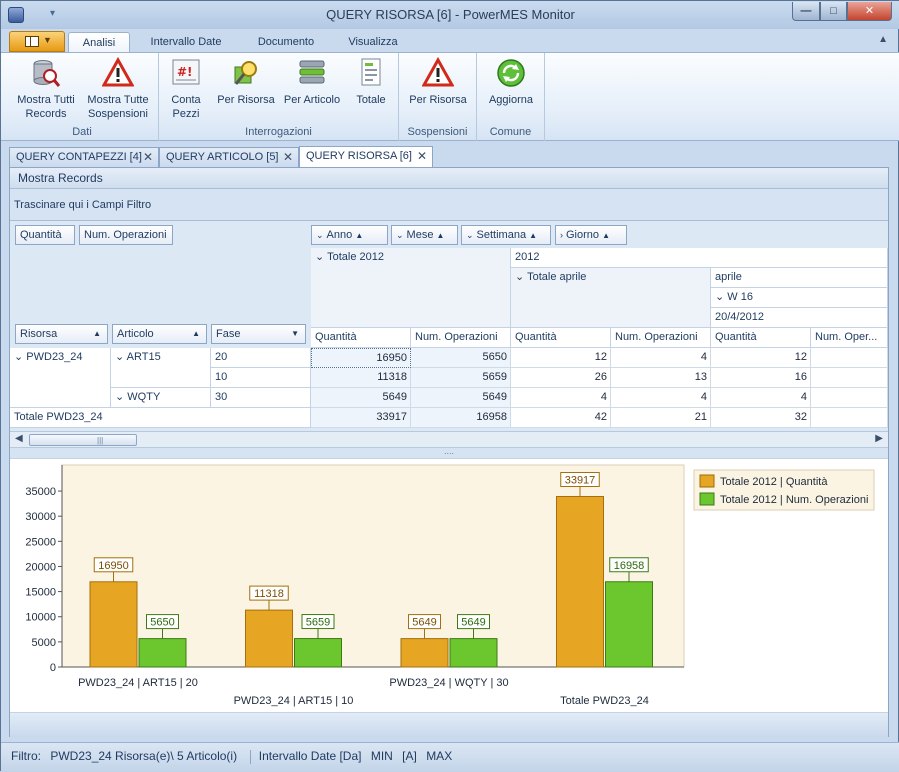 The height and width of the screenshot is (772, 899). I want to click on row-field-fase: Fase ▼, so click(258, 334).